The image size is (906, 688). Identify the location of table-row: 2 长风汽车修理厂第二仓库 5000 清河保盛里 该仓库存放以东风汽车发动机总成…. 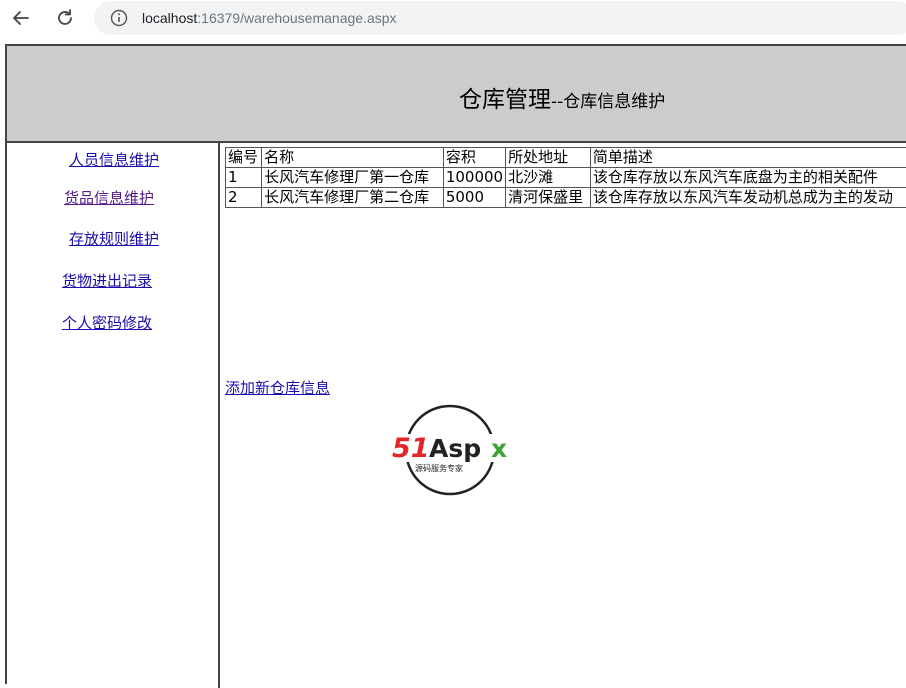
(566, 198).